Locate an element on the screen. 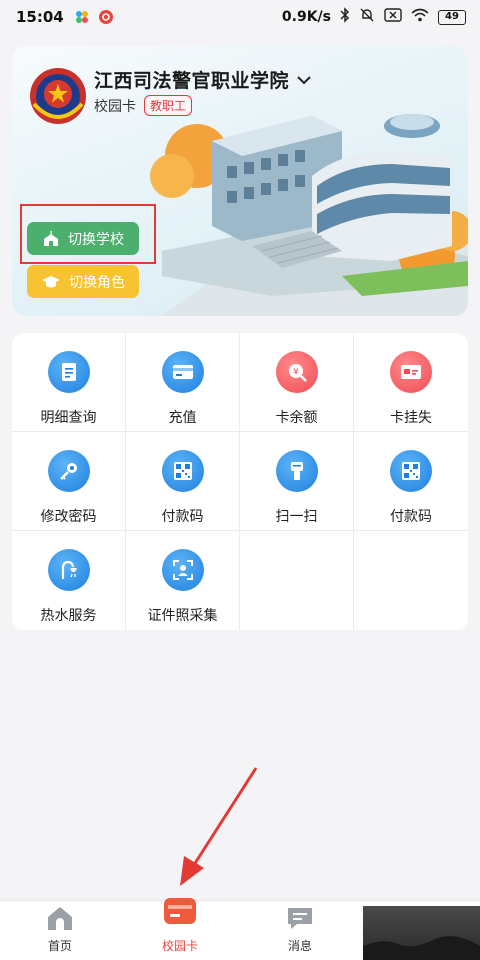  balance-search-icon: ¥ is located at coordinates (296, 372).